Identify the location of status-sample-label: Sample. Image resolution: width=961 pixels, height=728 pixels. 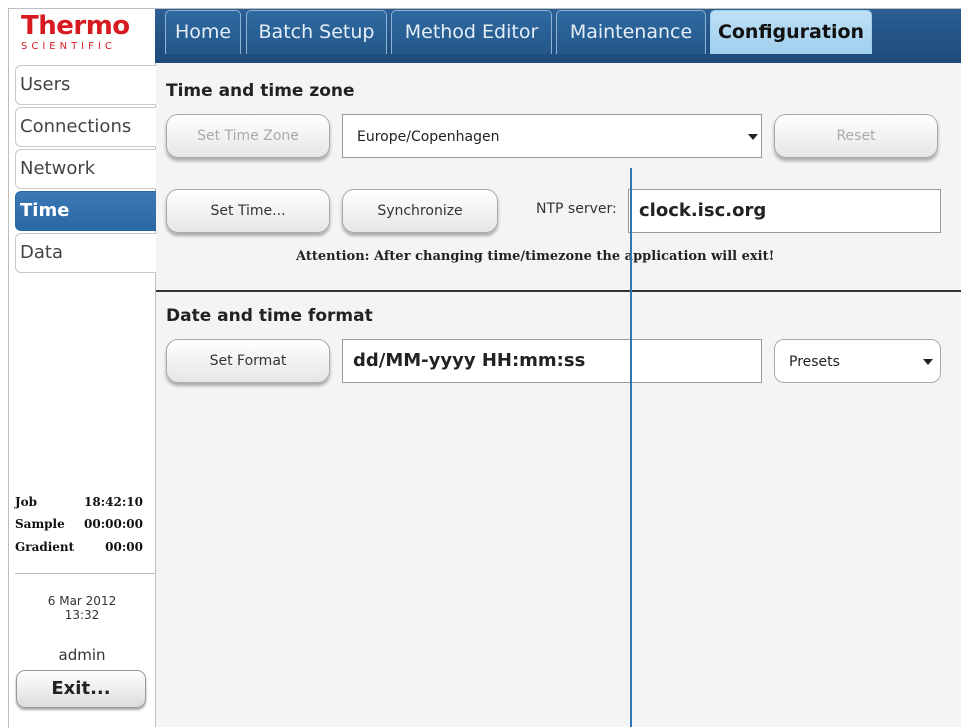
(40, 524).